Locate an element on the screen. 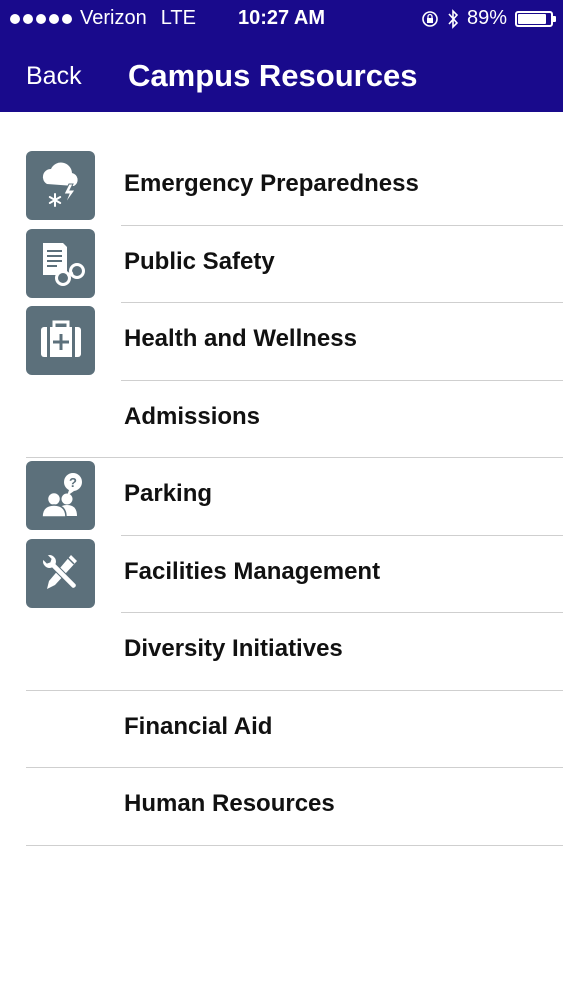 This screenshot has height=1000, width=563. page-title: Campus Resources is located at coordinates (273, 75).